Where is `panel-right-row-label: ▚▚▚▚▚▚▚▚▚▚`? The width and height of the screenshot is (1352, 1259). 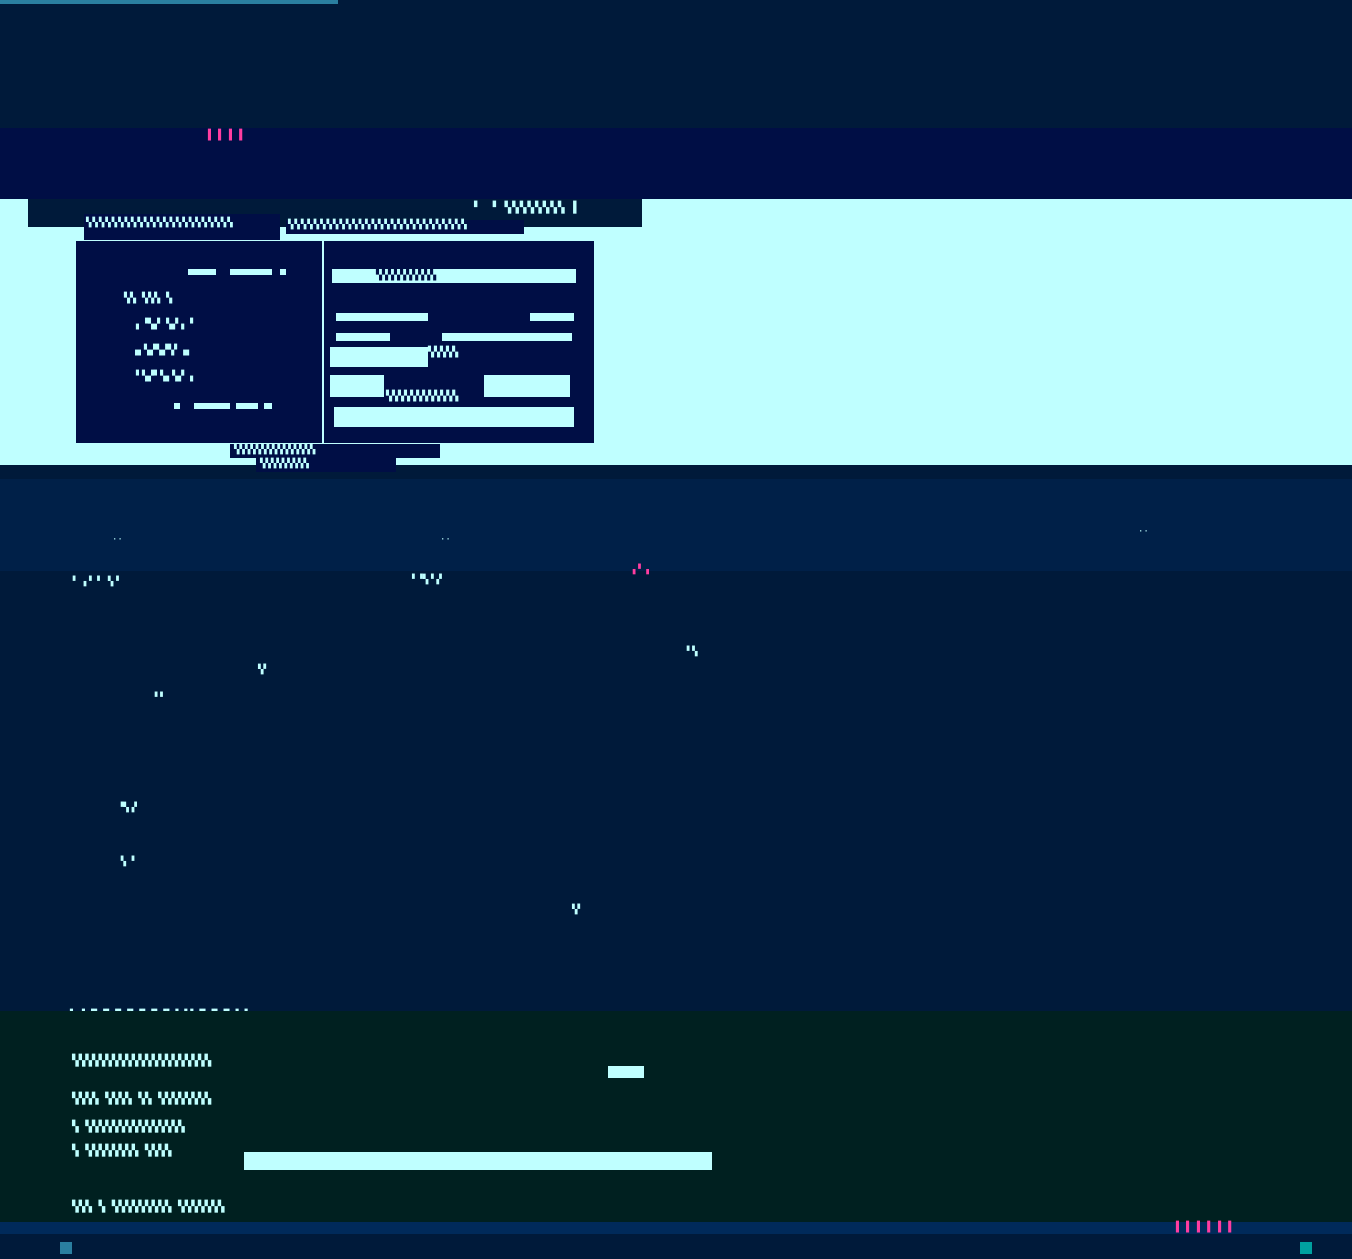
panel-right-row-label: ▚▚▚▚▚▚▚▚▚▚ is located at coordinates (406, 275).